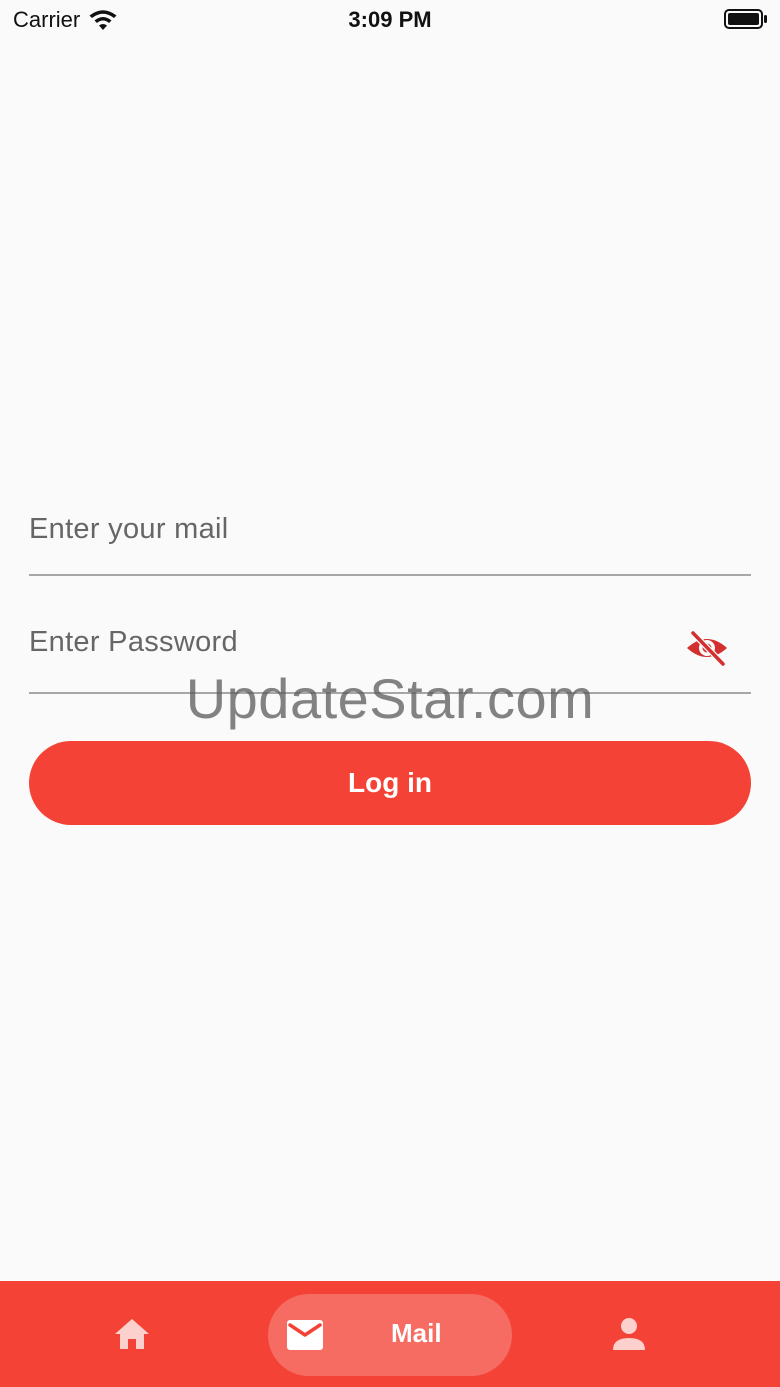  I want to click on bottom-navigation-bar: Mail, so click(390, 1334).